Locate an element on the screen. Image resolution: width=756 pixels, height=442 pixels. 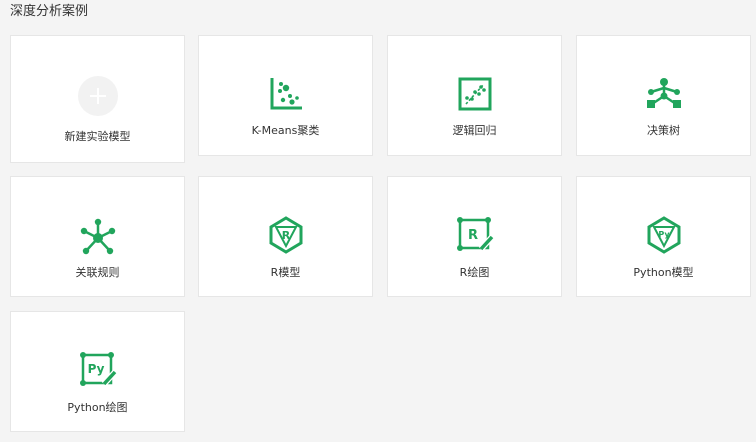
r-plot-icon: R is located at coordinates (475, 235).